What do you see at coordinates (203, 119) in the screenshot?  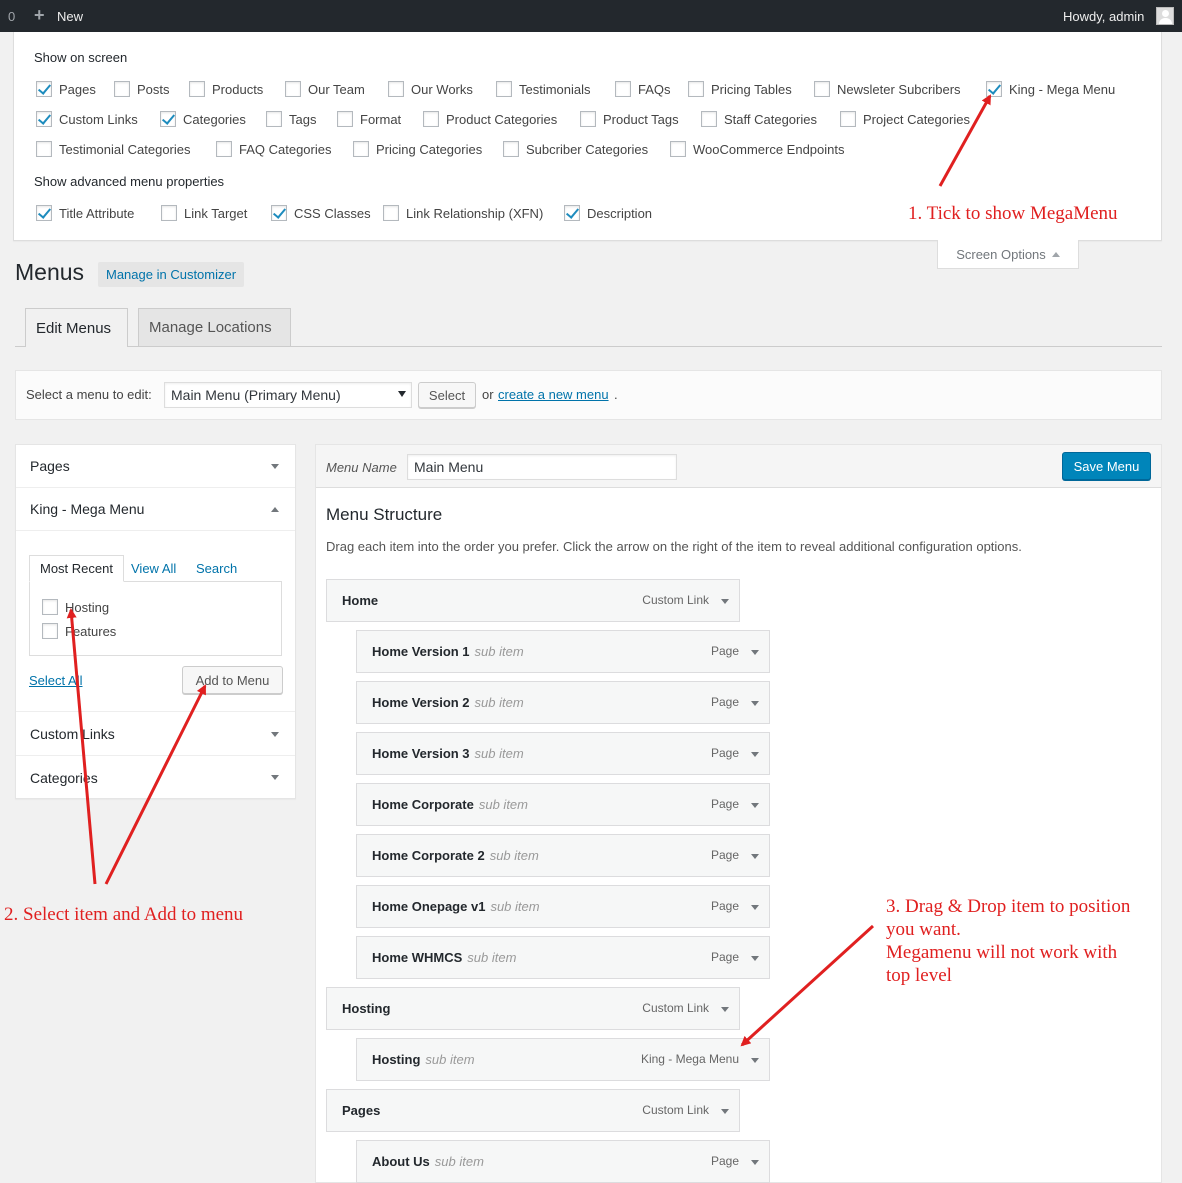 I see `screen-option-categories: Categories` at bounding box center [203, 119].